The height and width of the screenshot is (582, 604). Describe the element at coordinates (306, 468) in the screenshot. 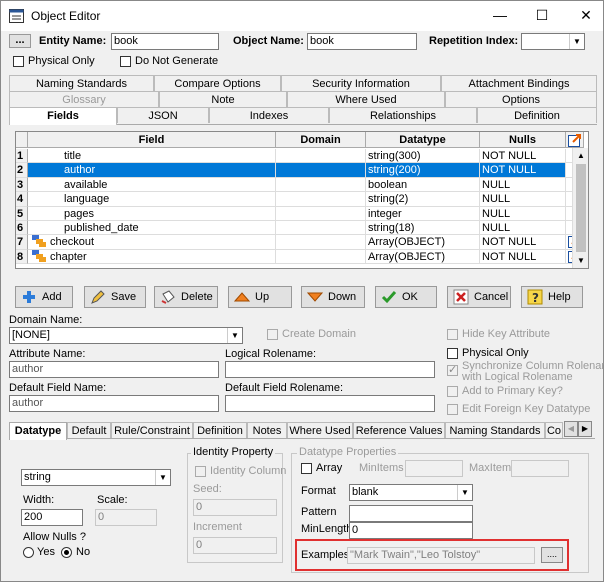

I see `array-checkbox` at that location.